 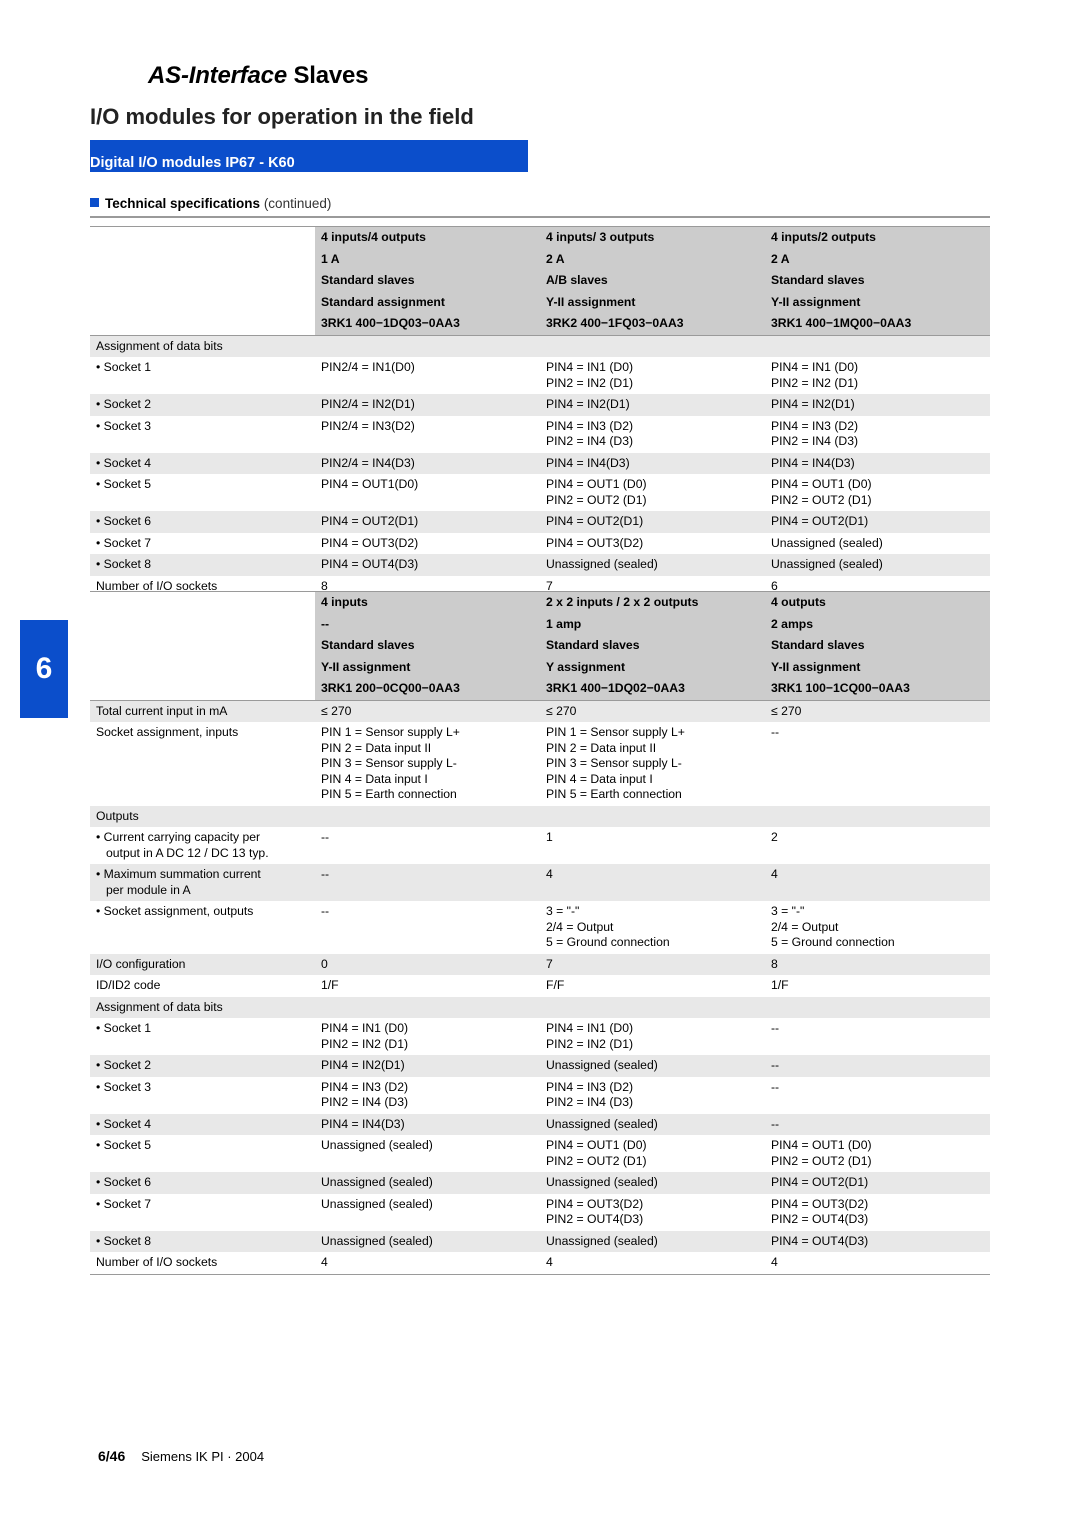 What do you see at coordinates (202, 964) in the screenshot?
I see `row-label: I/O configuration` at bounding box center [202, 964].